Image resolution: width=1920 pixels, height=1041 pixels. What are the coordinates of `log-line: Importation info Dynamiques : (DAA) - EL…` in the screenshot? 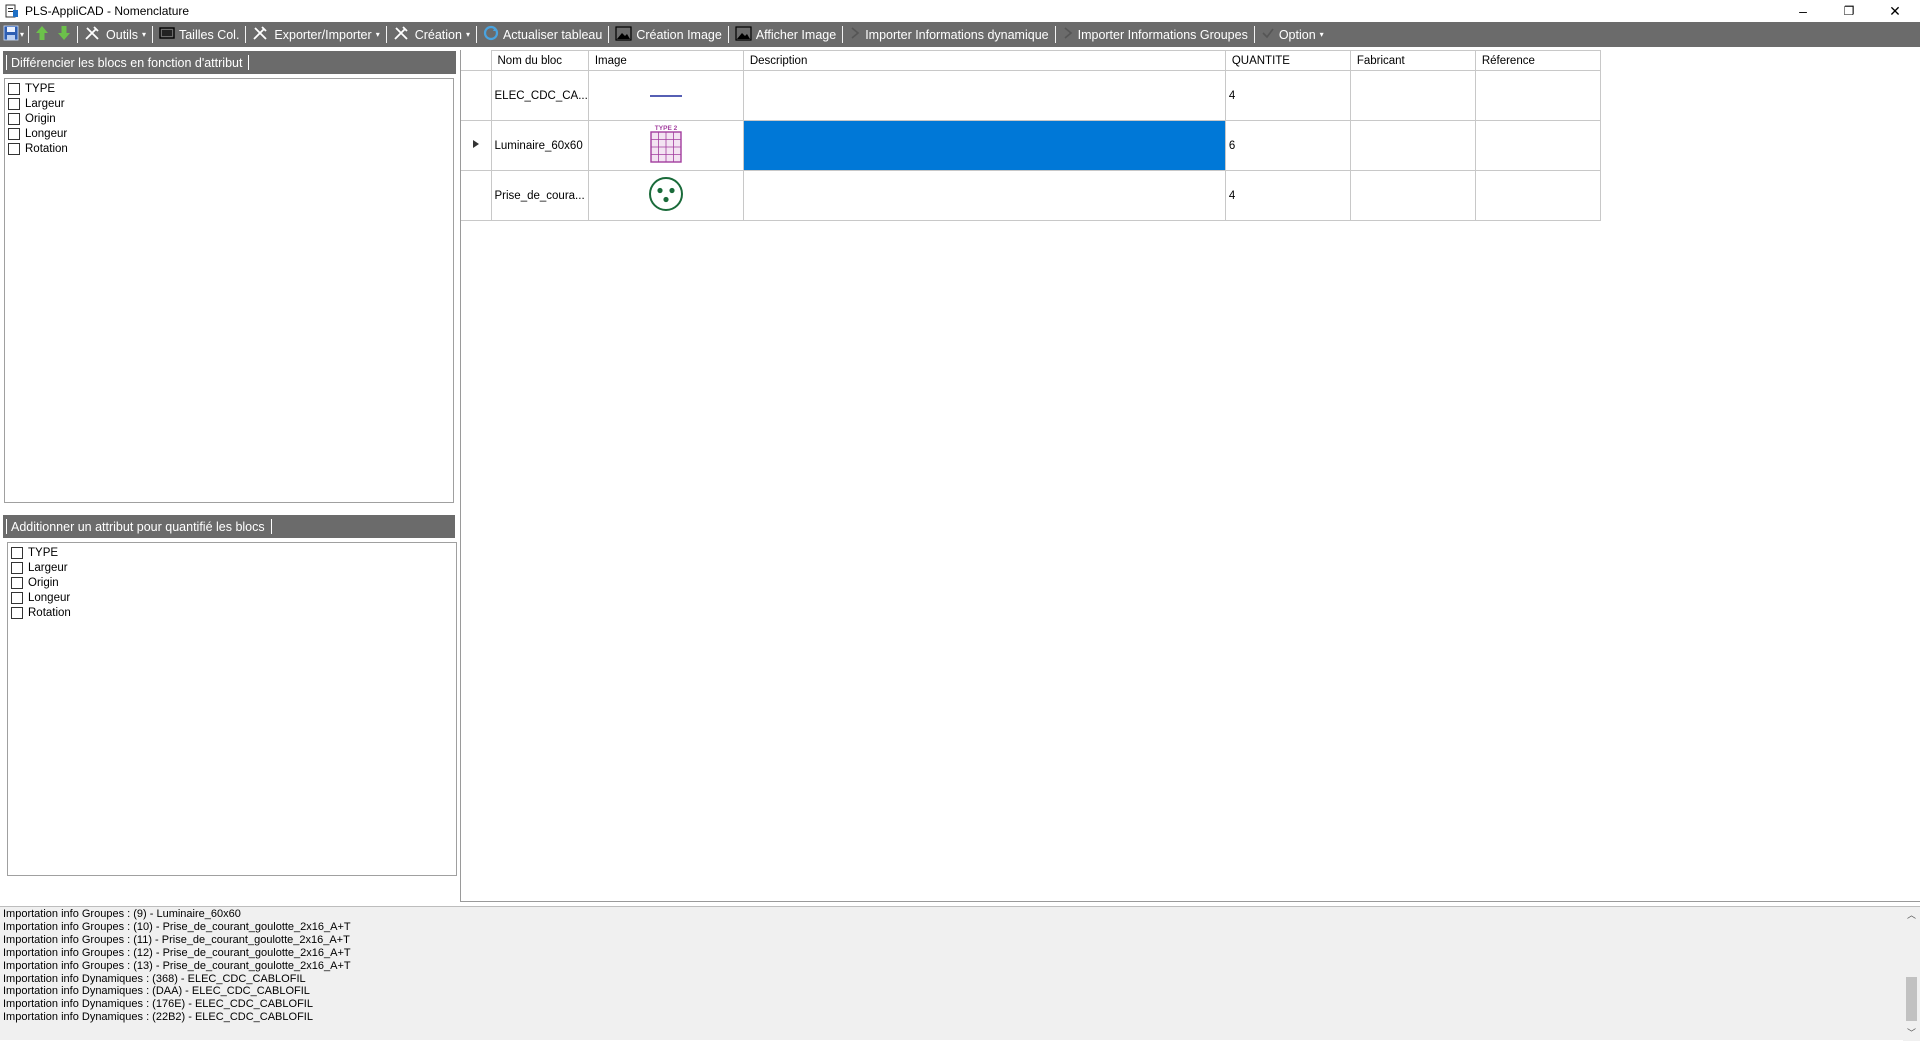 It's located at (156, 991).